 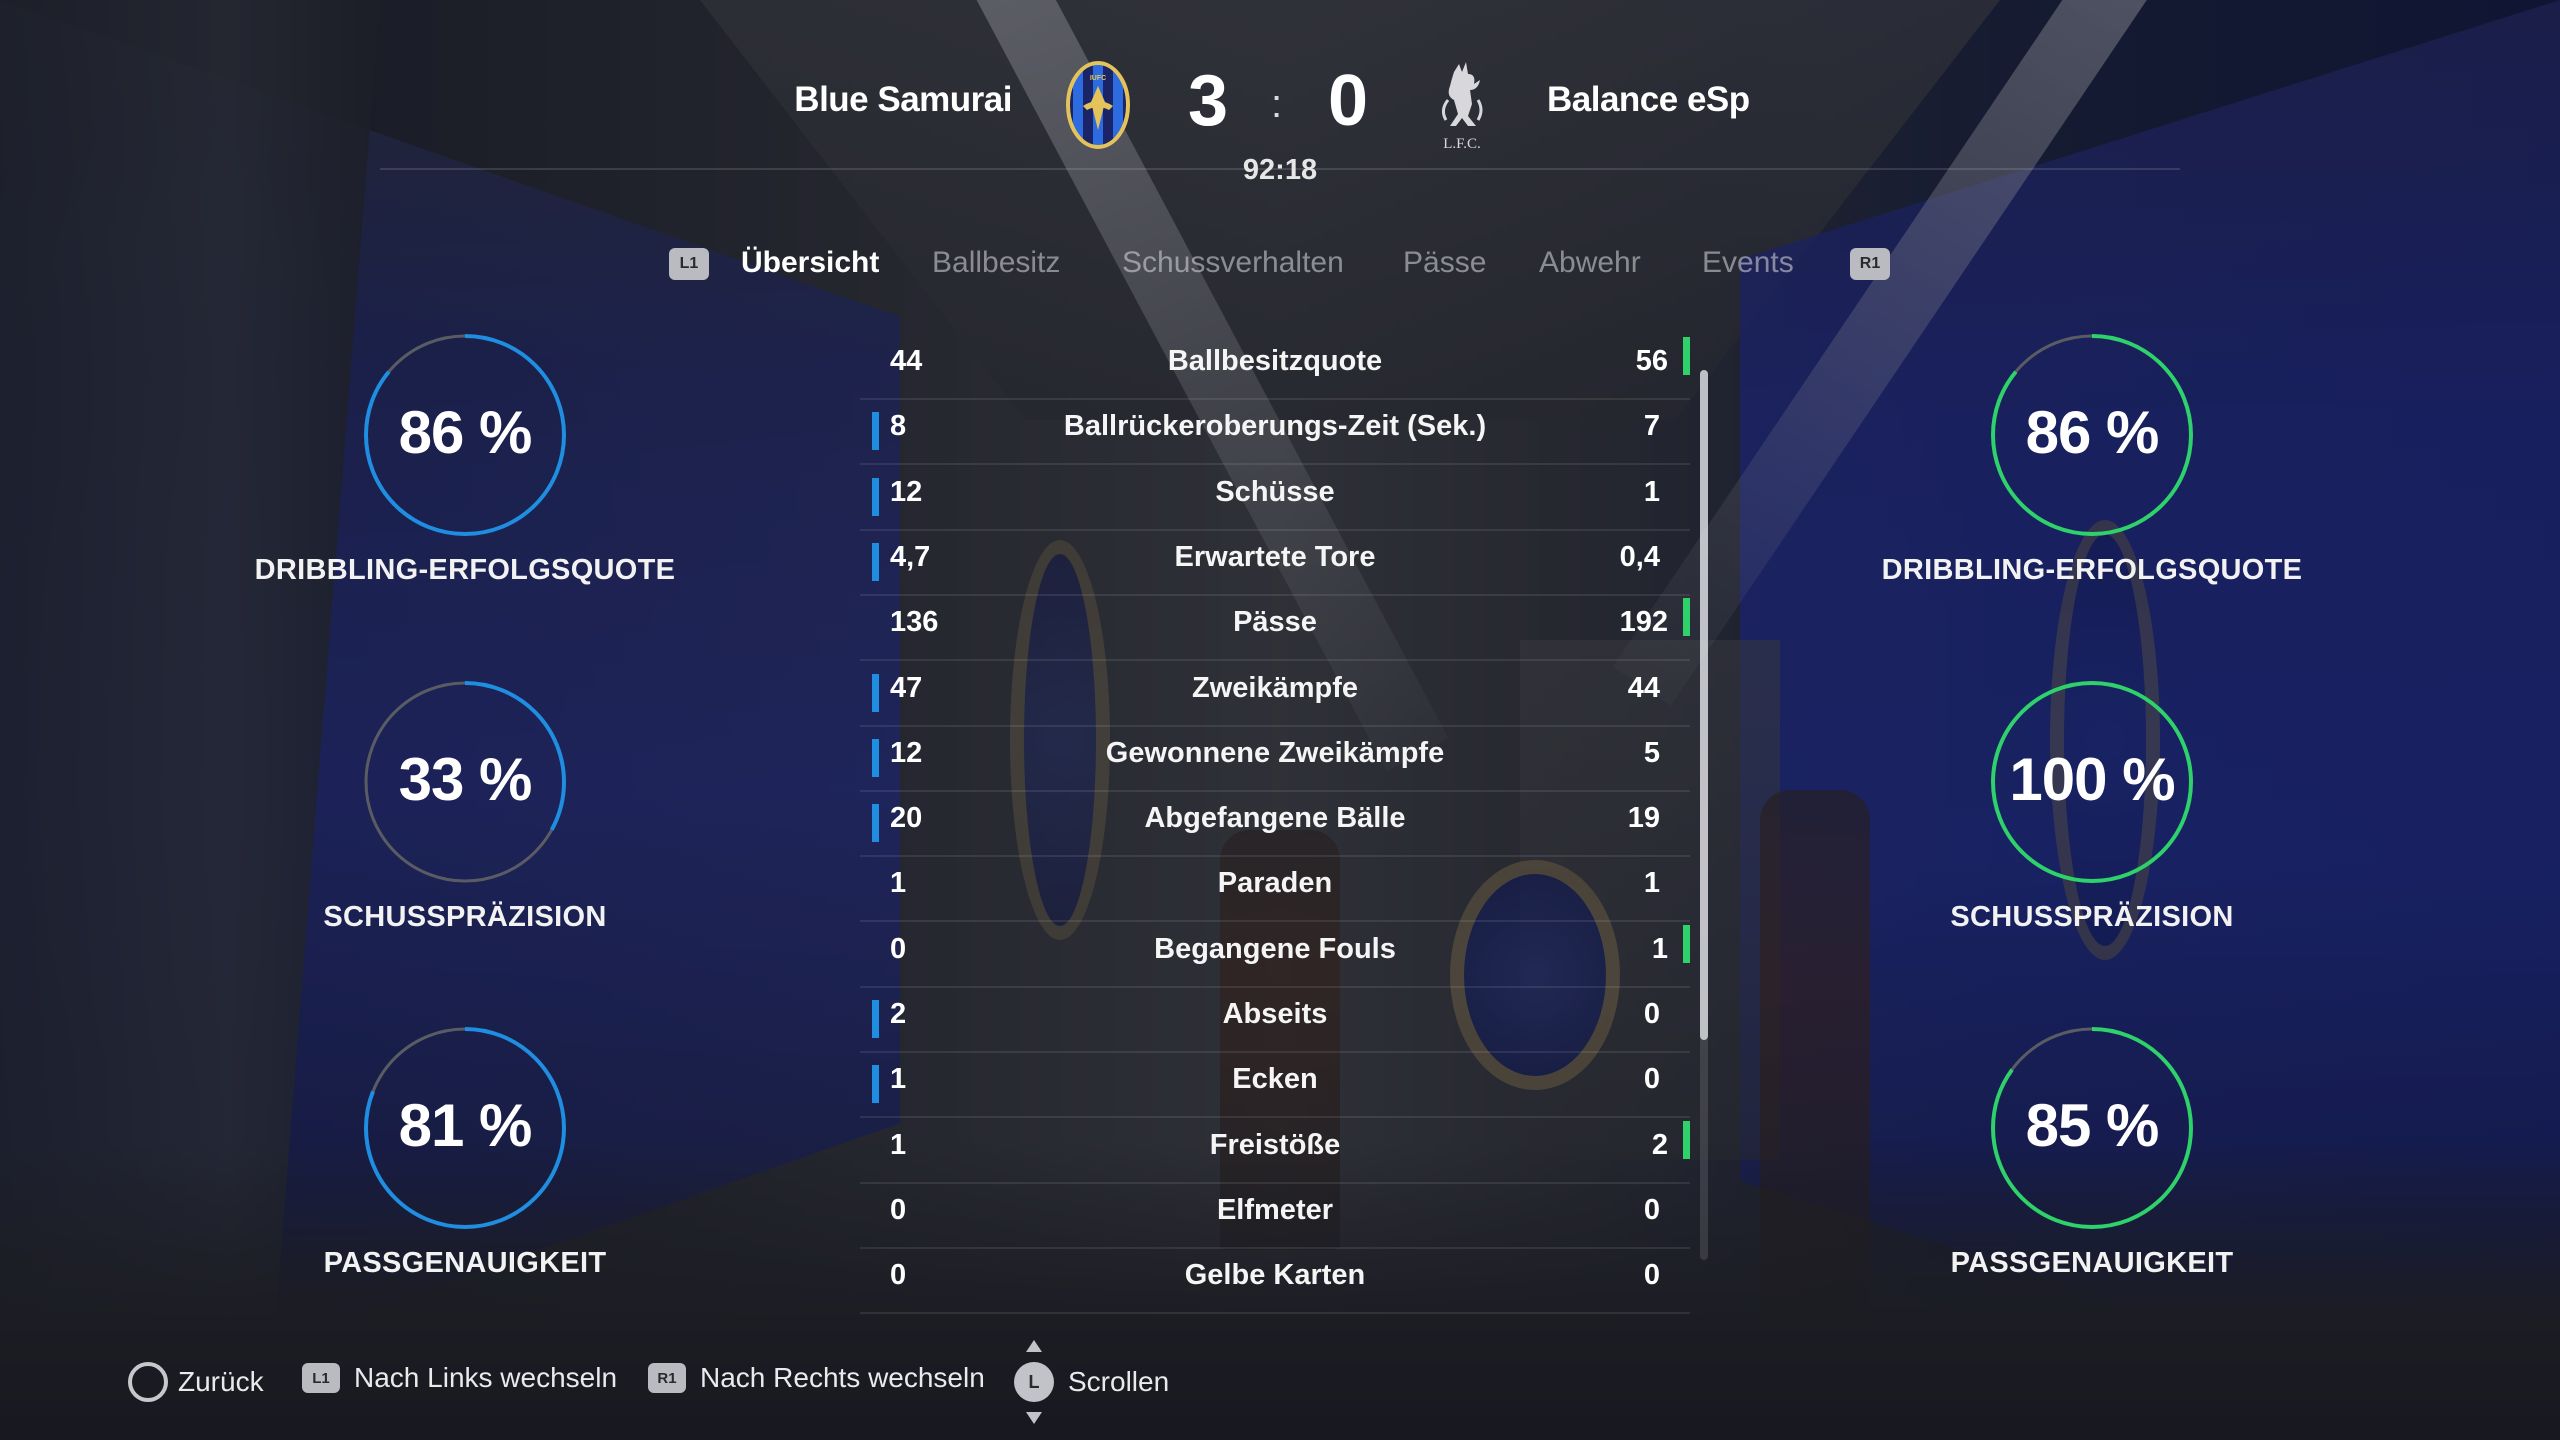 I want to click on stat-name: Abseits, so click(x=1275, y=1014).